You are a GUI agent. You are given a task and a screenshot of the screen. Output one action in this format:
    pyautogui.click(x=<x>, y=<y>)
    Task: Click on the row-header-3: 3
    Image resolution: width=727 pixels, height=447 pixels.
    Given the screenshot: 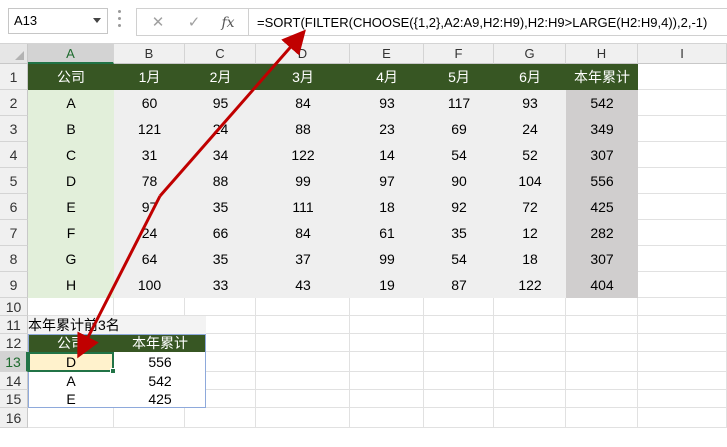 What is the action you would take?
    pyautogui.click(x=14, y=129)
    